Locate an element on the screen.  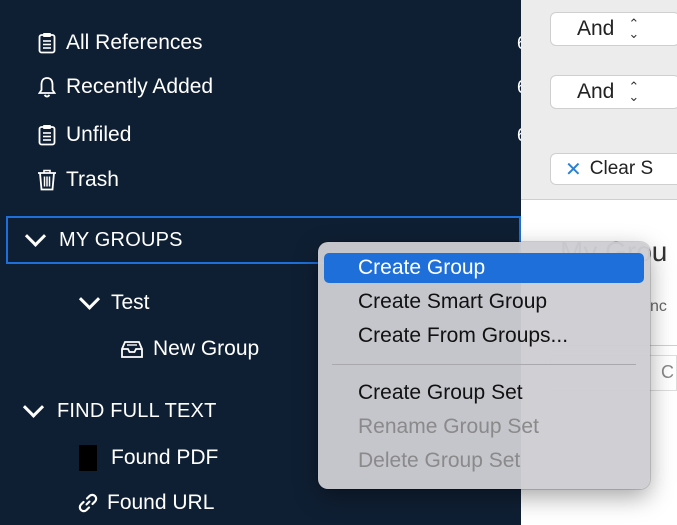
menu-separator is located at coordinates (484, 364).